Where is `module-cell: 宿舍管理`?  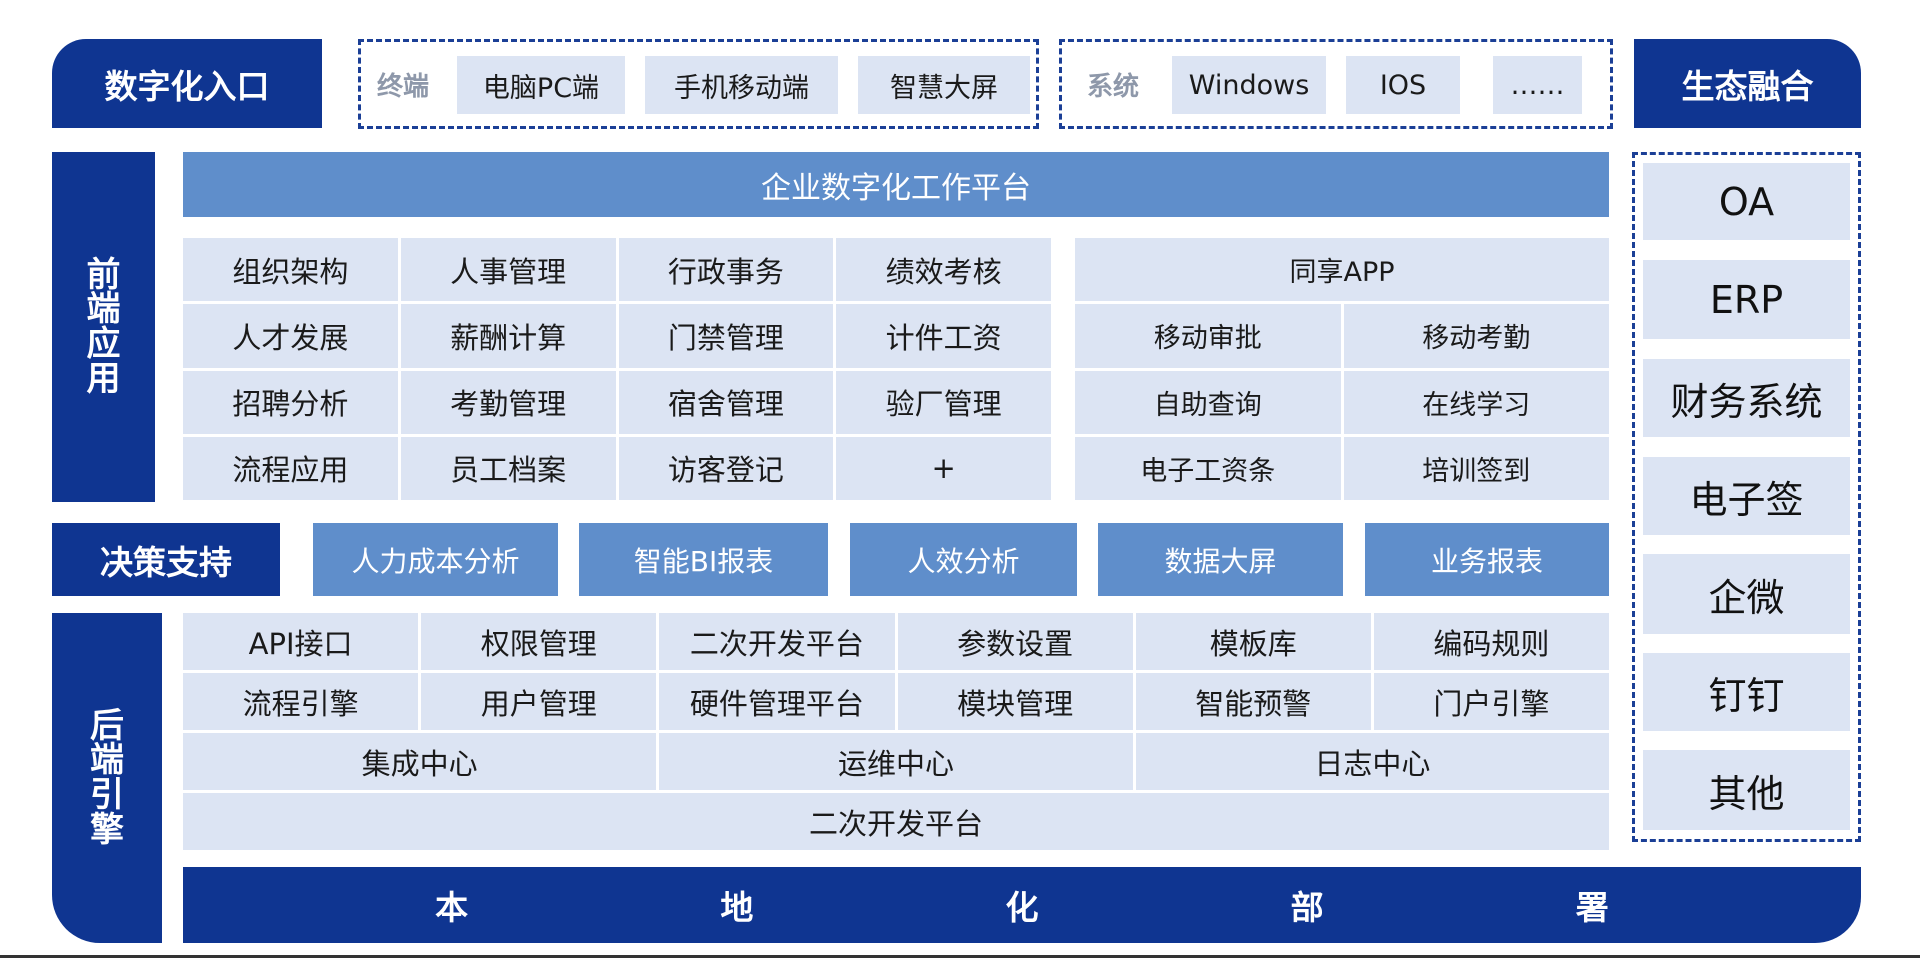 module-cell: 宿舍管理 is located at coordinates (726, 402).